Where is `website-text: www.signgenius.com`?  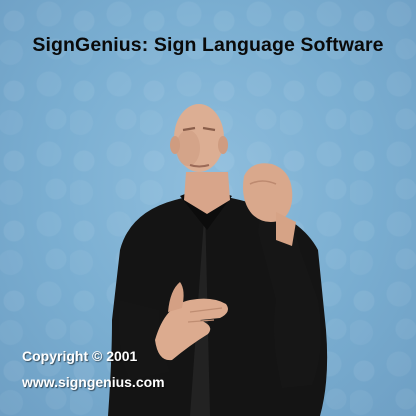
website-text: www.signgenius.com is located at coordinates (93, 382).